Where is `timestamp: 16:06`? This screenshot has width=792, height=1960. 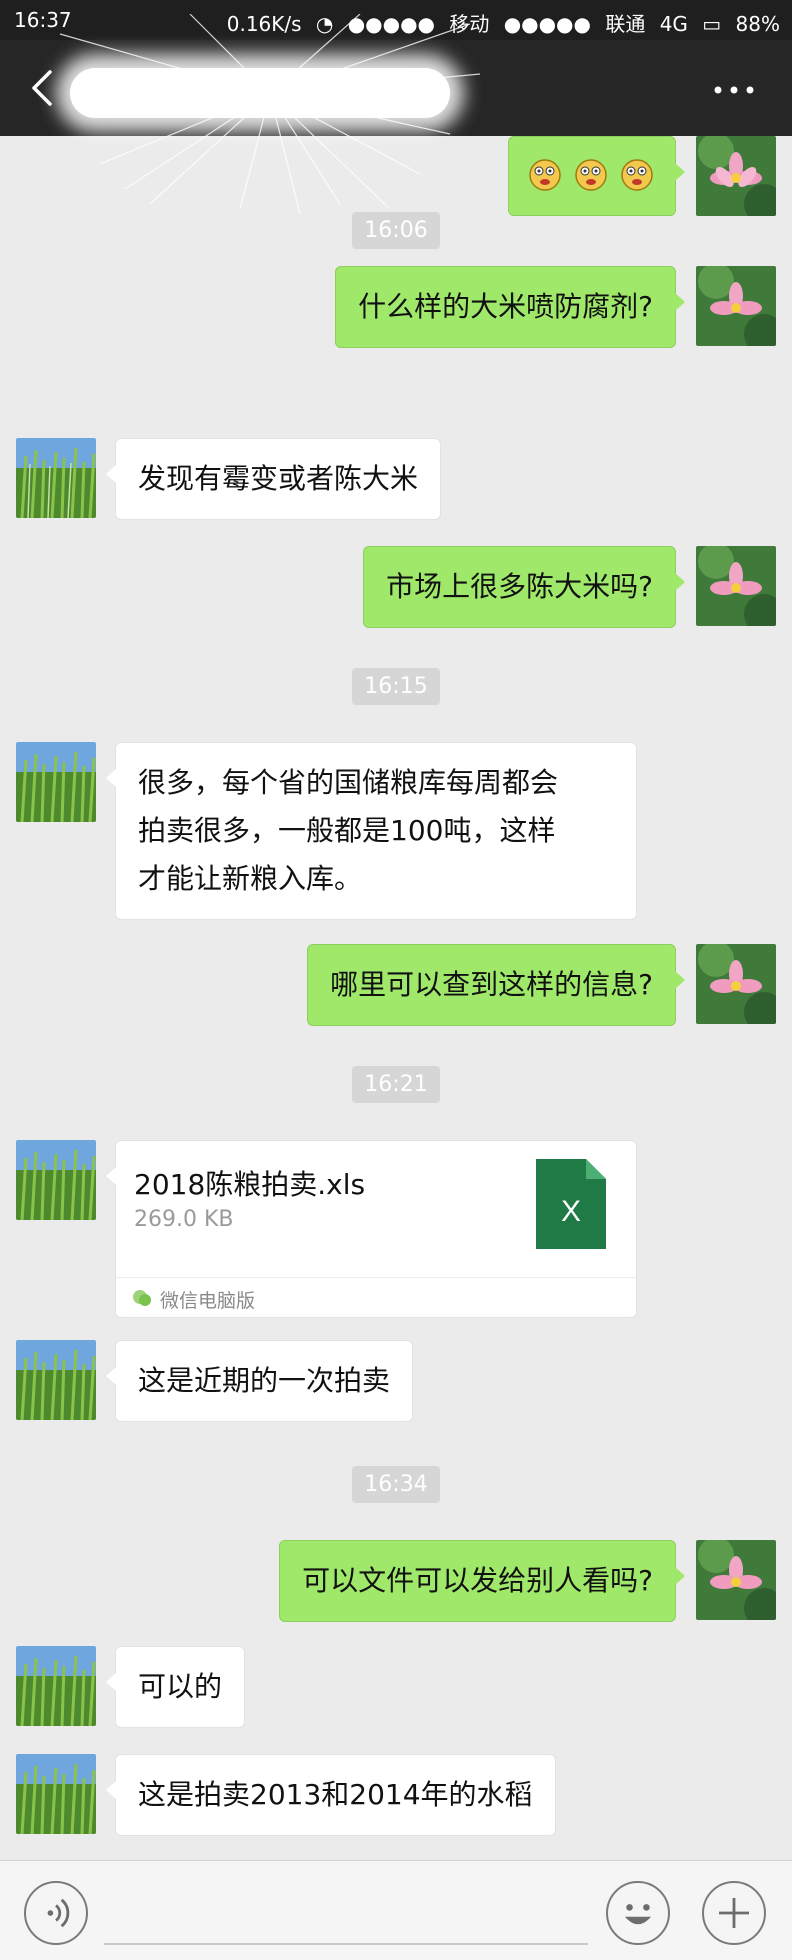 timestamp: 16:06 is located at coordinates (396, 230).